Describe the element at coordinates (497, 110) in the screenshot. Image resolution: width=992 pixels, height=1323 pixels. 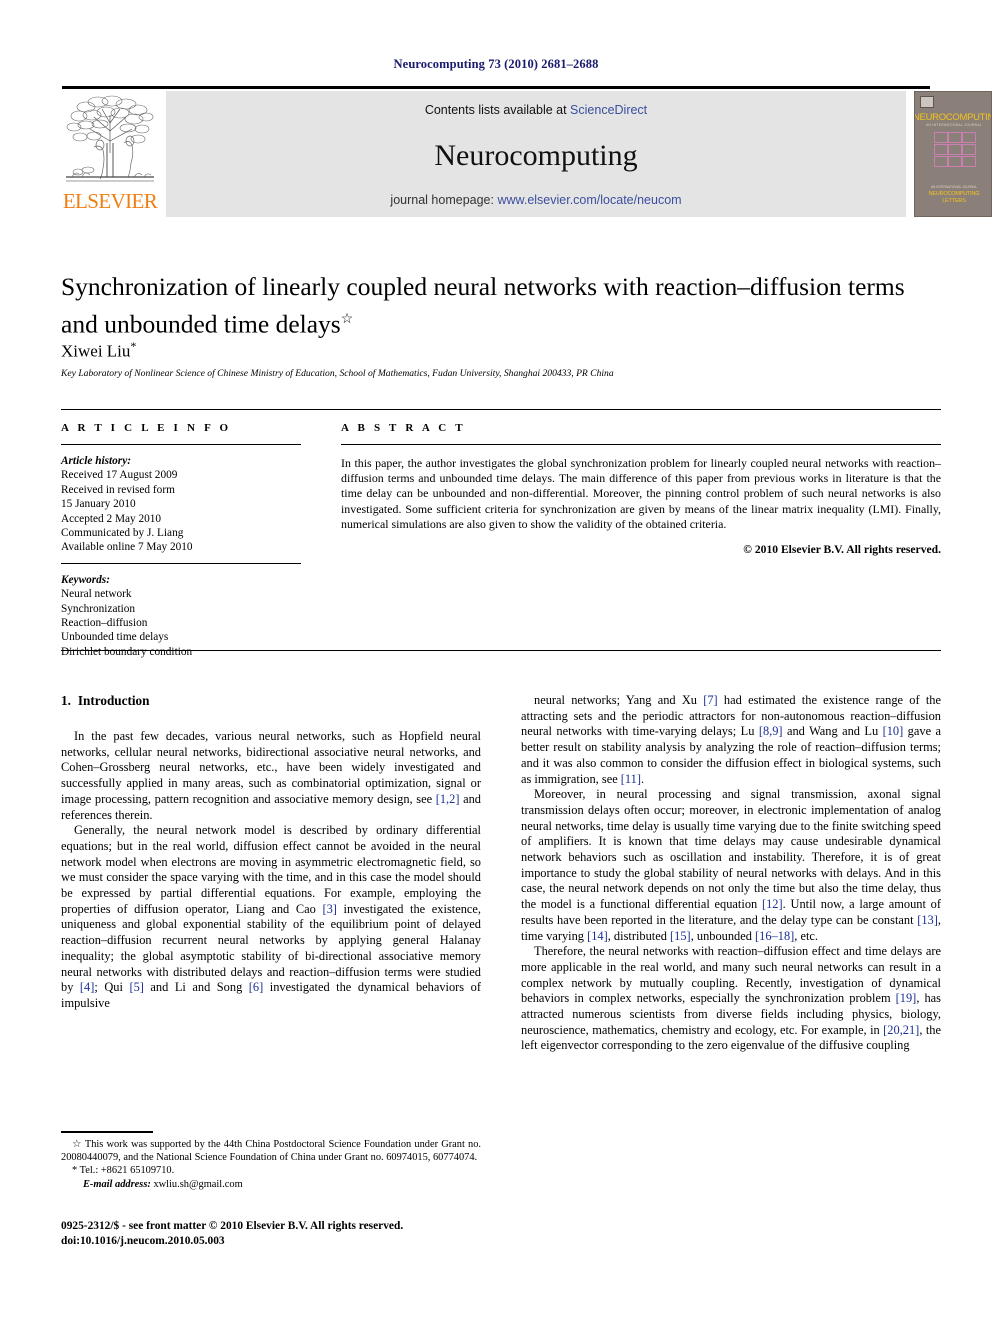
I see `contents-prefix: Contents lists available at` at that location.